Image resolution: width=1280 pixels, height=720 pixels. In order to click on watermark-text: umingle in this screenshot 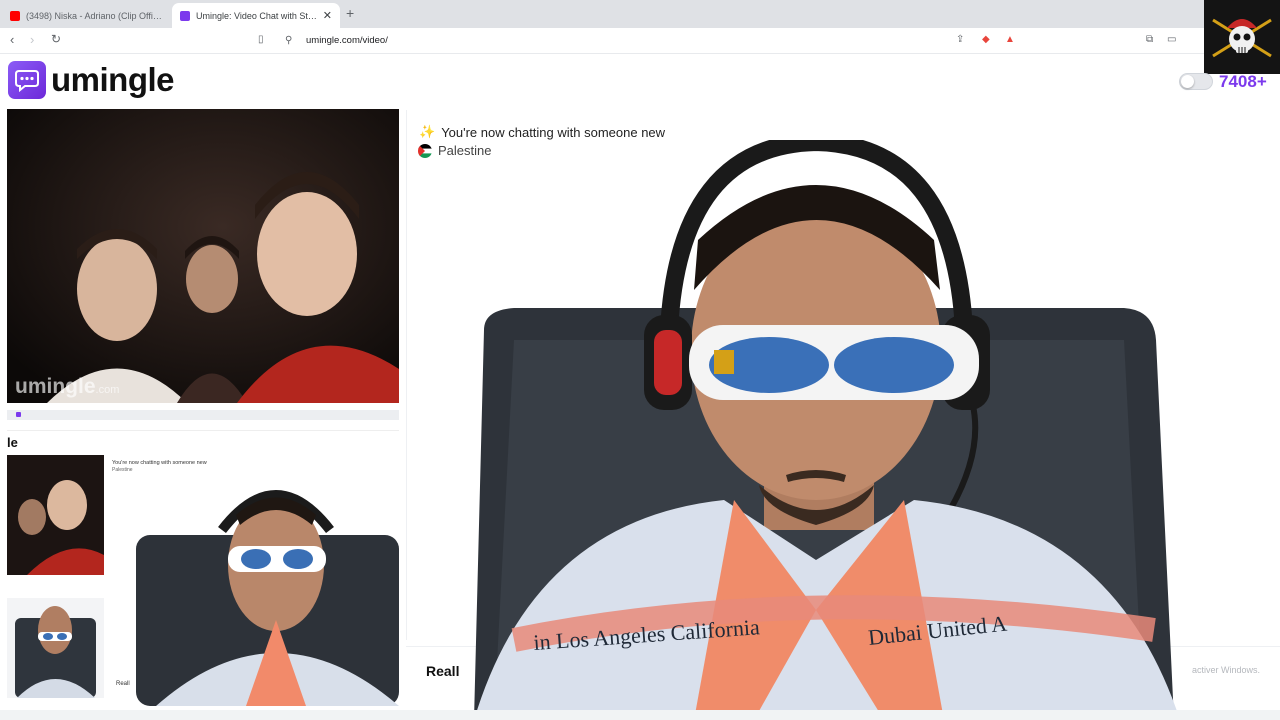, I will do `click(55, 386)`.